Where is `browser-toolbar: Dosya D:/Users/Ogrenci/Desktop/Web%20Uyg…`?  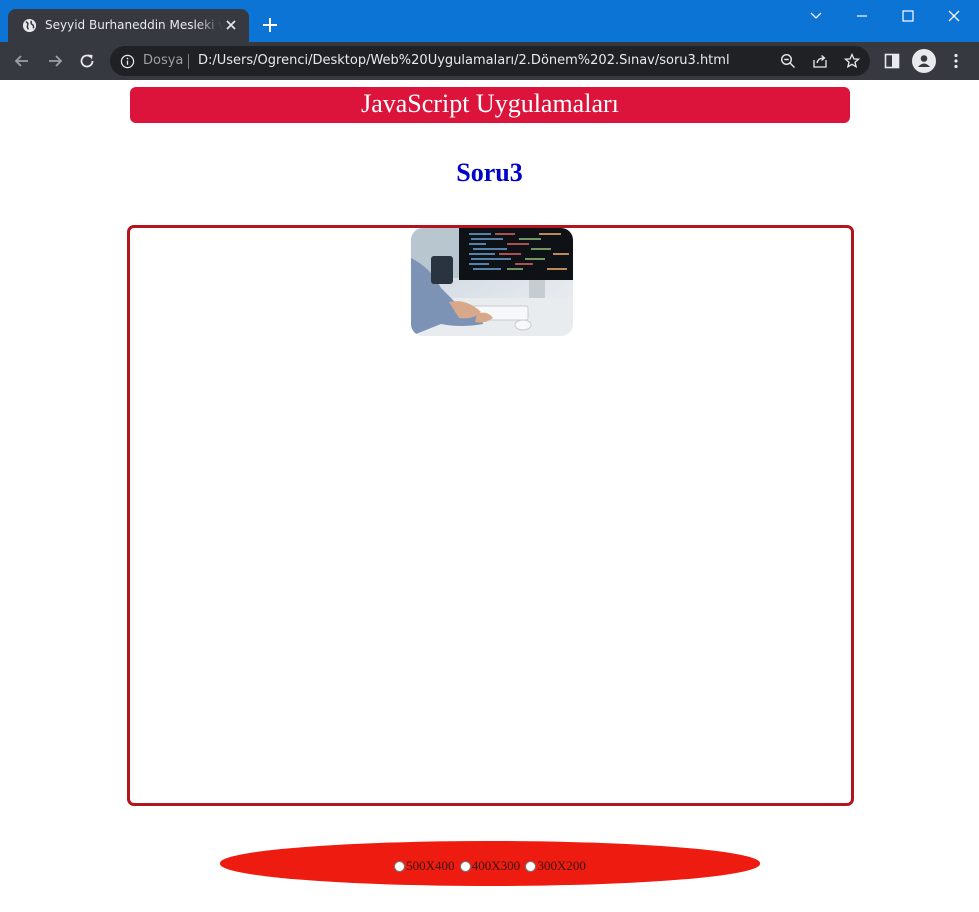 browser-toolbar: Dosya D:/Users/Ogrenci/Desktop/Web%20Uyg… is located at coordinates (489, 61).